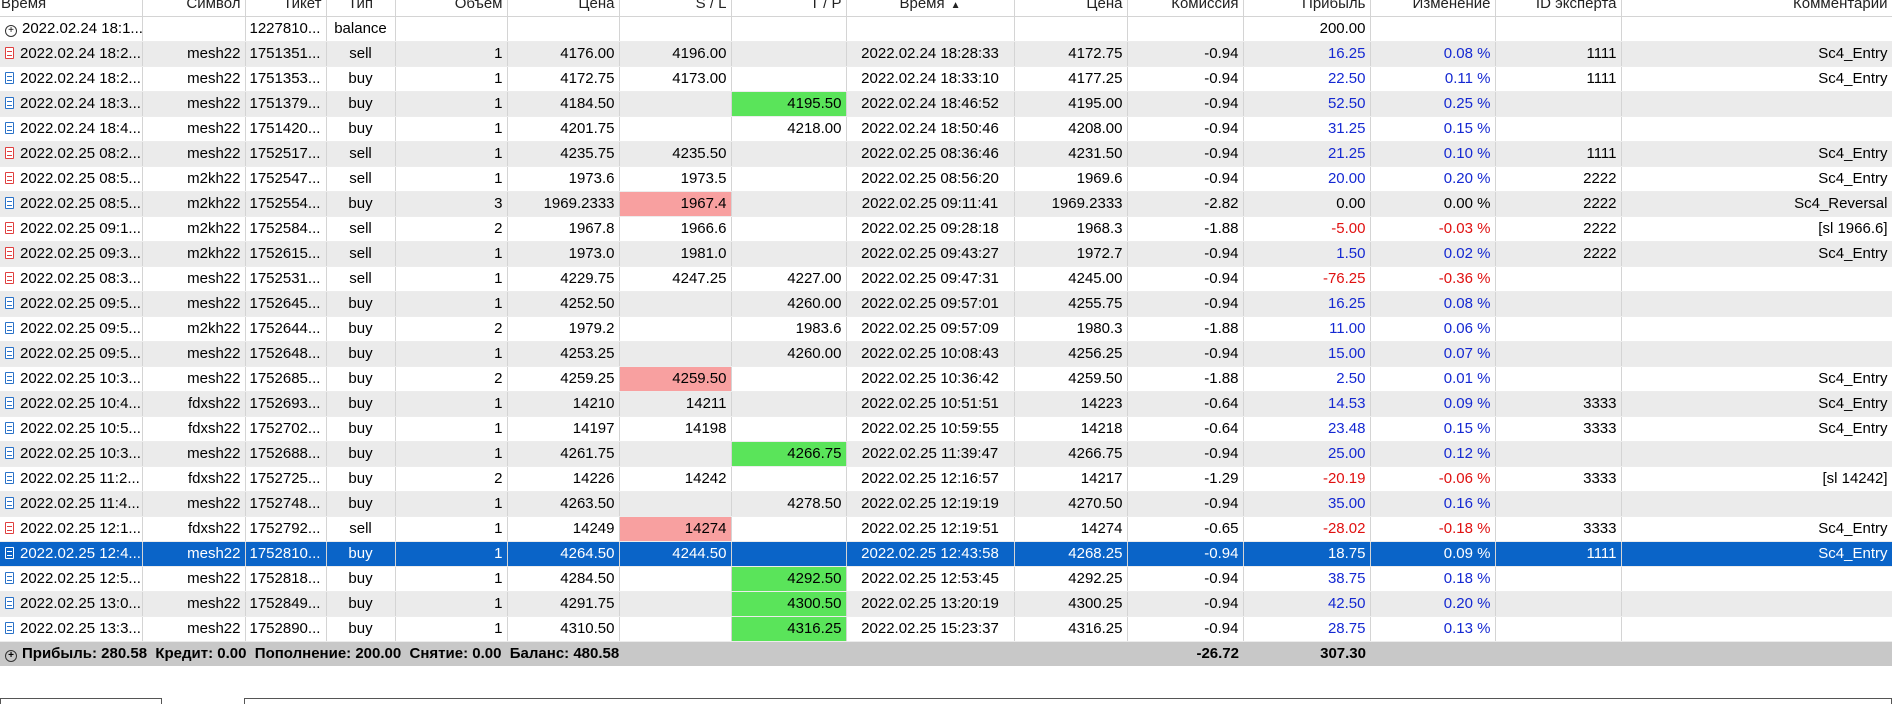 Image resolution: width=1892 pixels, height=704 pixels. I want to click on cell-expert-id: 2222, so click(1558, 204).